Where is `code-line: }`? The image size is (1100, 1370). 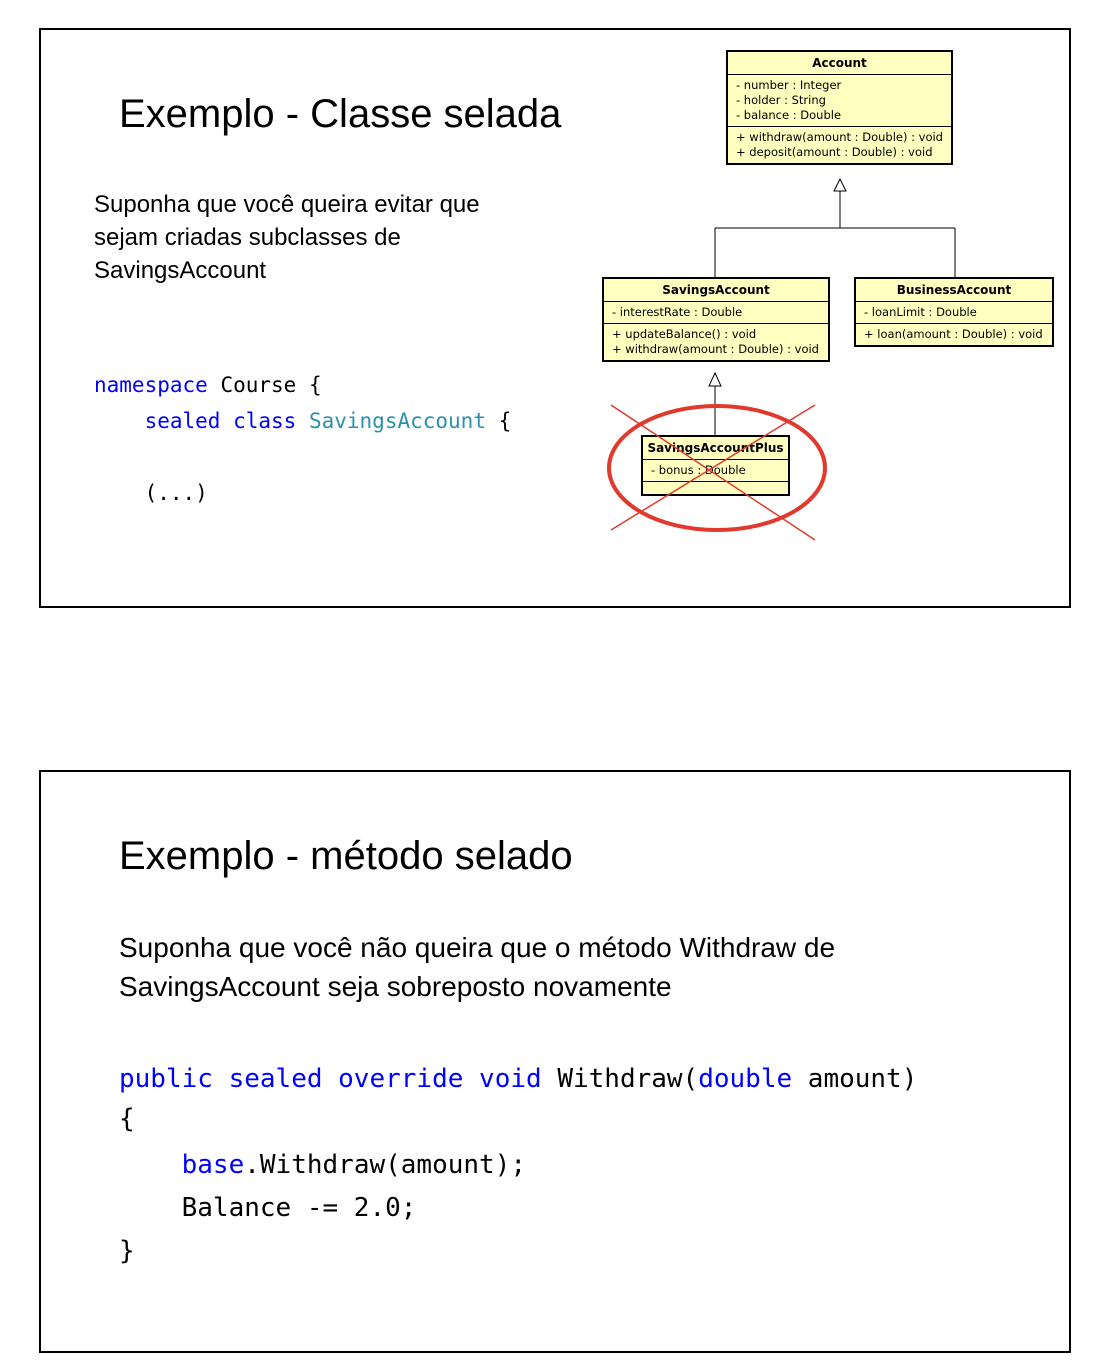 code-line: } is located at coordinates (518, 1251).